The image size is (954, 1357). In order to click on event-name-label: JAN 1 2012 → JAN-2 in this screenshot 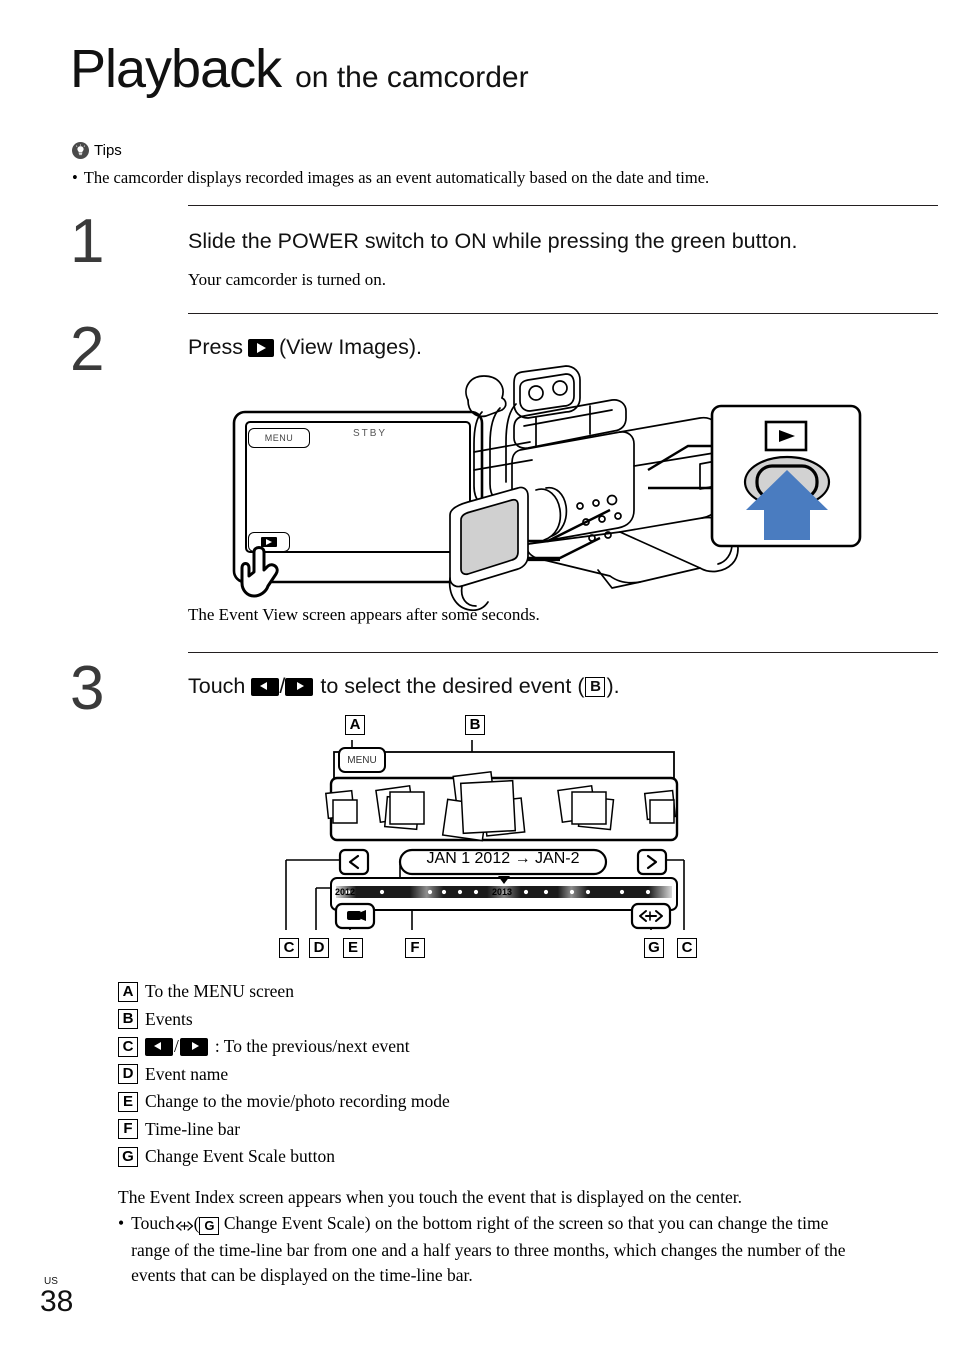, I will do `click(503, 858)`.